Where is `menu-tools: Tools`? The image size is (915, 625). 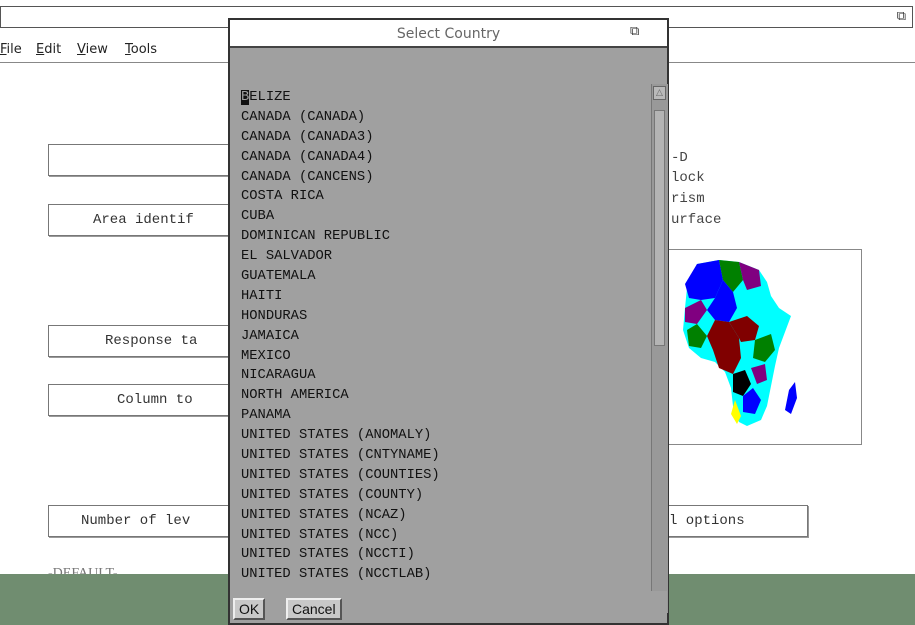 menu-tools: Tools is located at coordinates (141, 49).